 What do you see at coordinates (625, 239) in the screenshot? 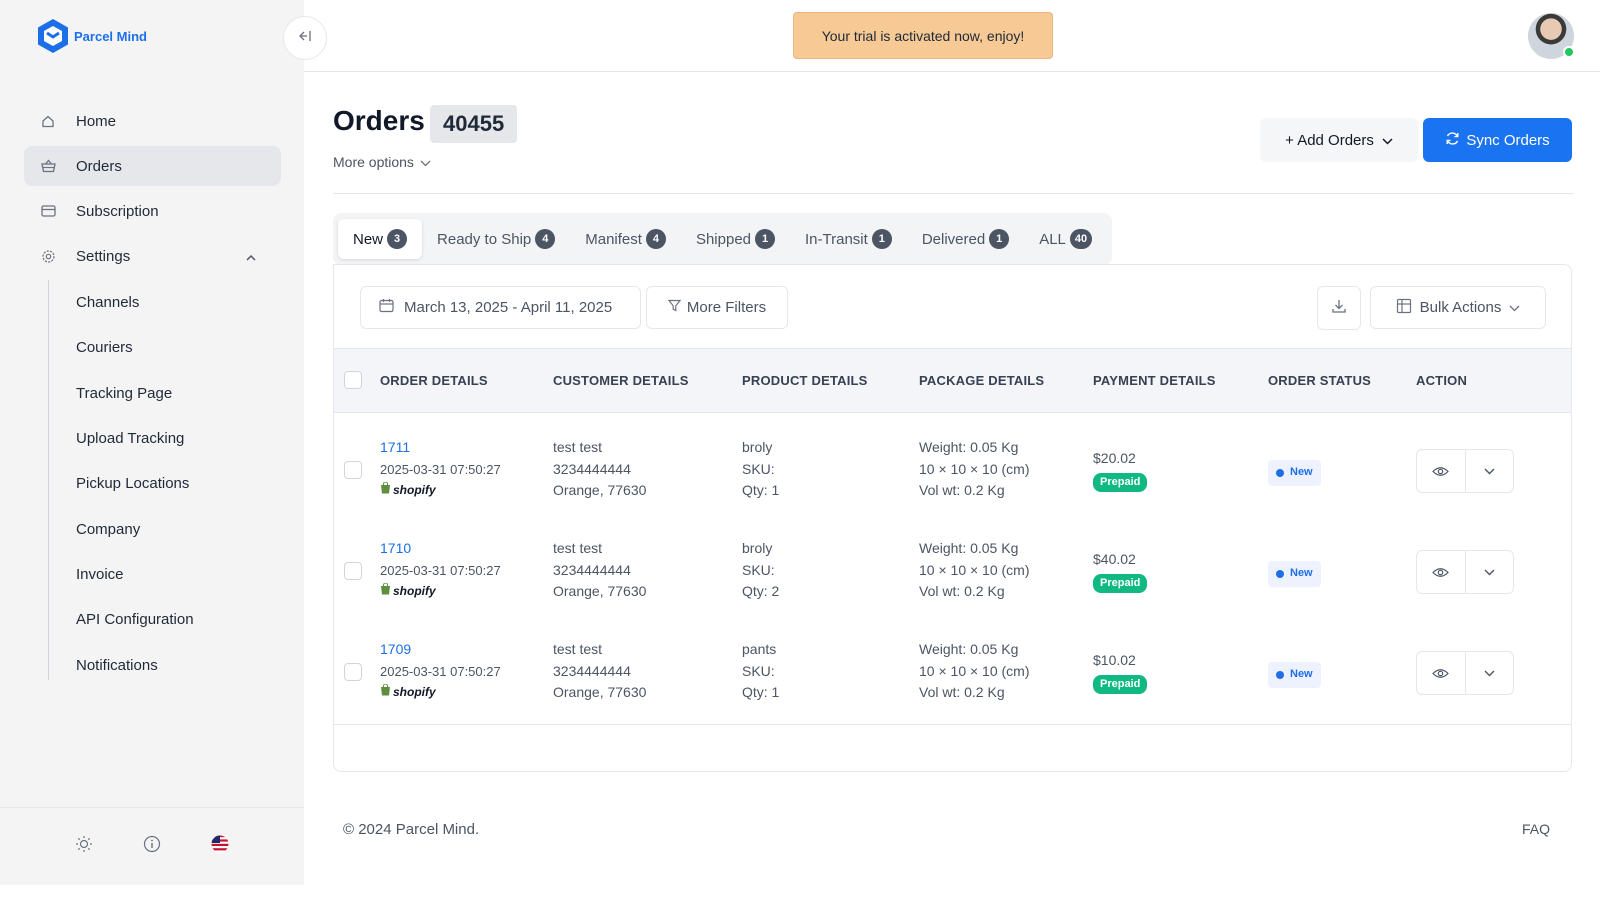
I see `tab-manifest: Manifest 4` at bounding box center [625, 239].